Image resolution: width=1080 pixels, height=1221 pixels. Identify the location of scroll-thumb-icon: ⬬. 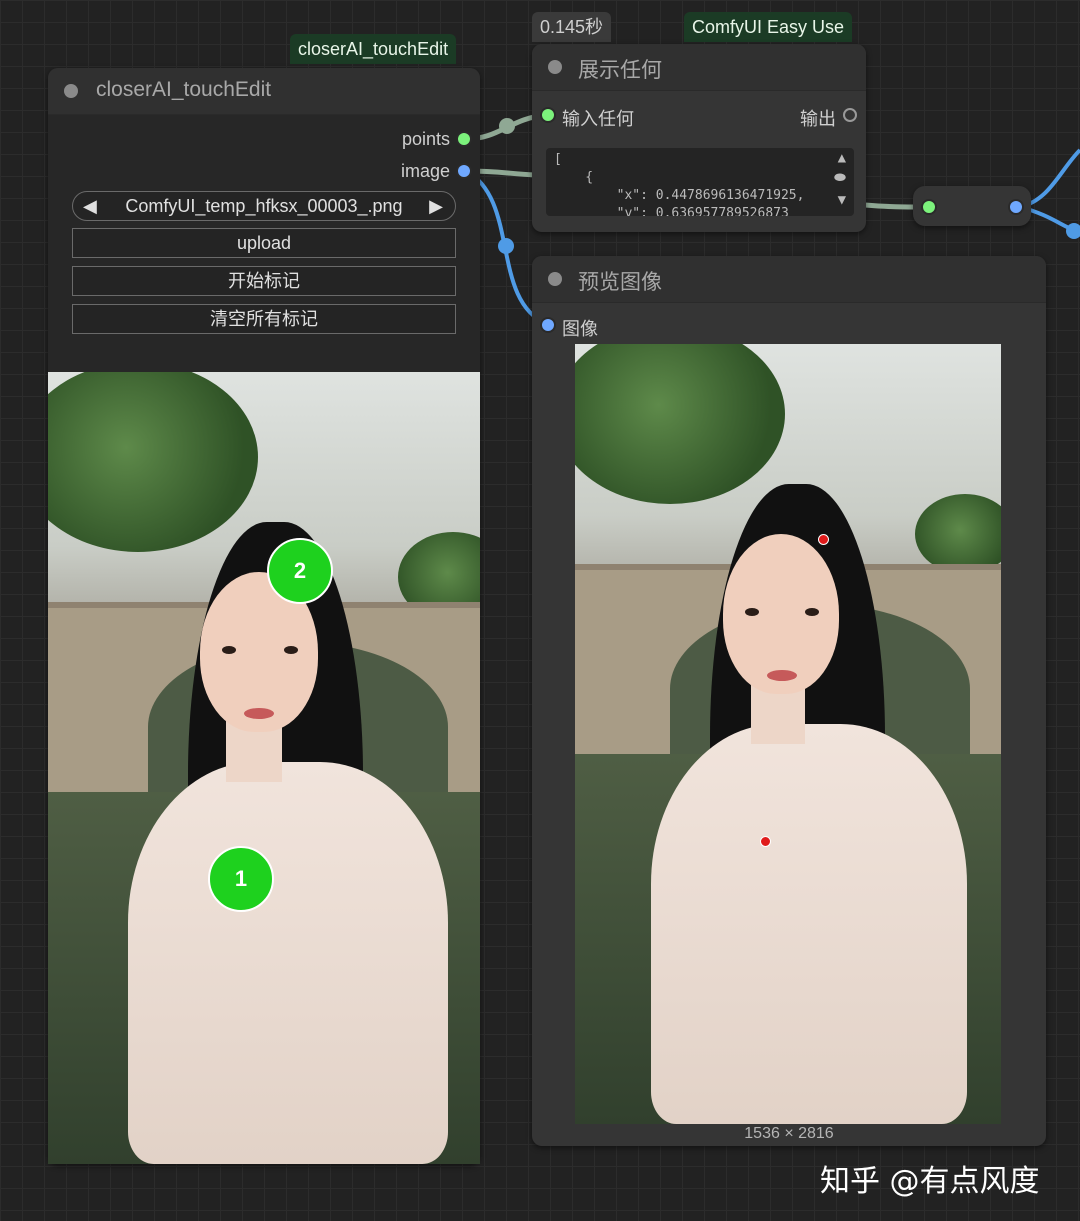
(840, 178).